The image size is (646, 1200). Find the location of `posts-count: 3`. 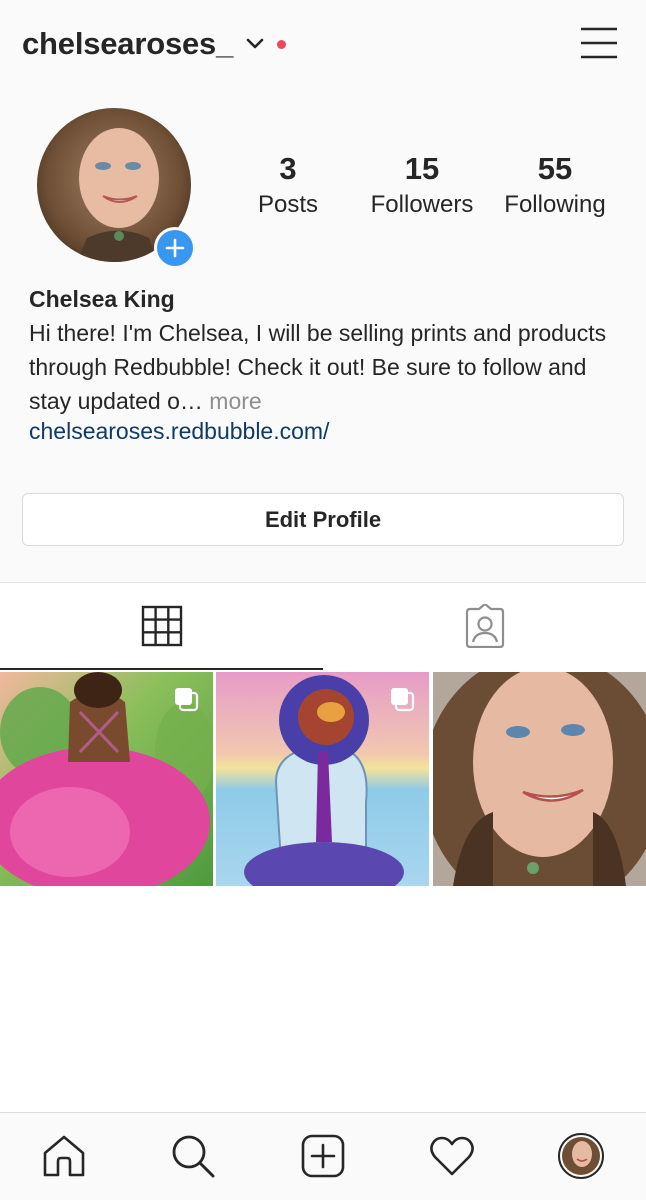

posts-count: 3 is located at coordinates (288, 168).